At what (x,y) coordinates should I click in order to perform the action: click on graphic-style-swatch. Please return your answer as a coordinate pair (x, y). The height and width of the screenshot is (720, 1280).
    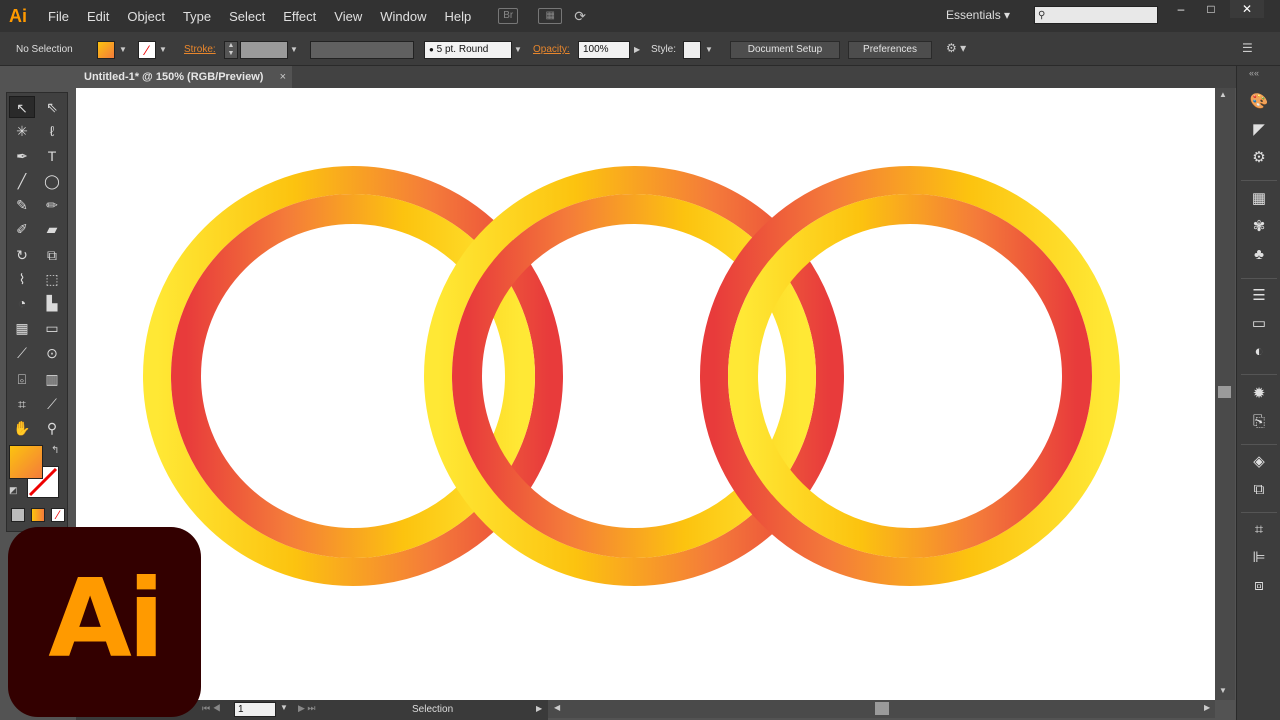
    Looking at the image, I should click on (692, 50).